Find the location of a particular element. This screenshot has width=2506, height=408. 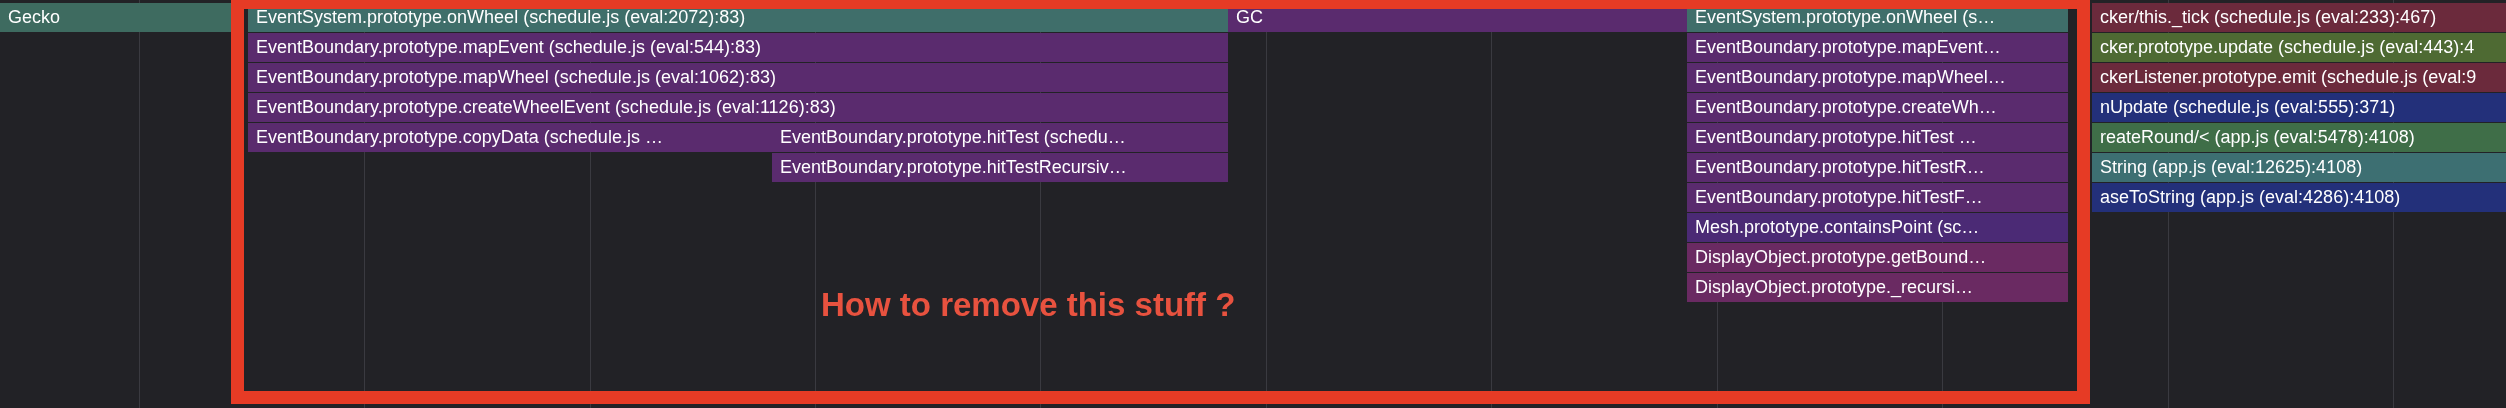

flame-frame: cker.prototype.update (schedule.js (eval:443):4 is located at coordinates (2299, 47).